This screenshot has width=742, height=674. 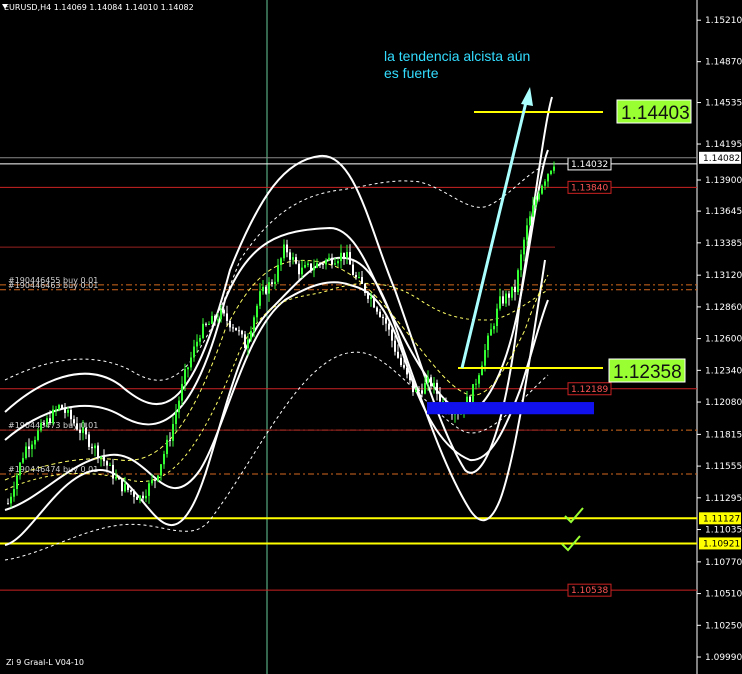 I want to click on price-tag-label: 1.10538, so click(x=589, y=591).